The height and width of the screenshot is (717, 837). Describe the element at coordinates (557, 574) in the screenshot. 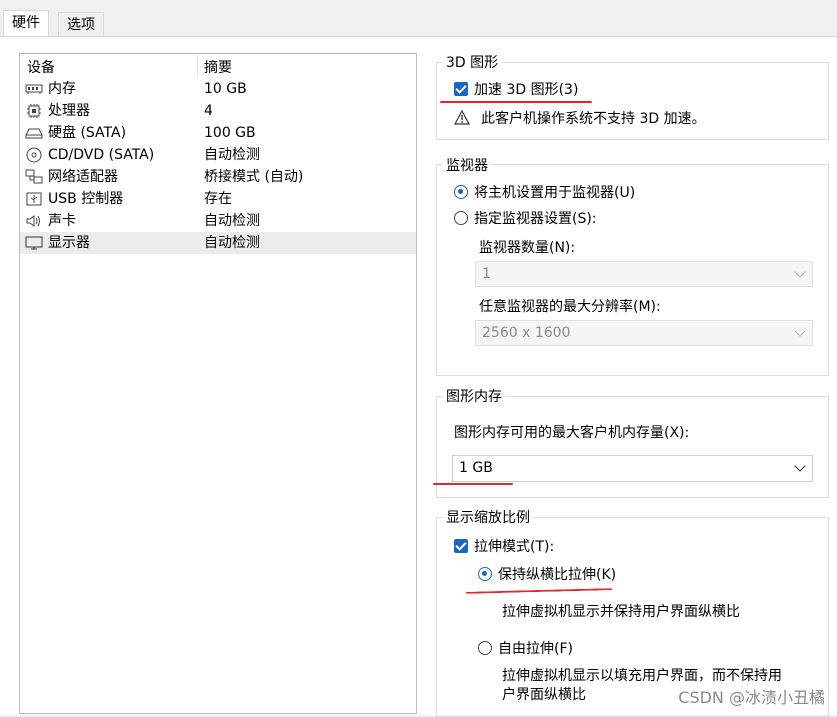

I see `keep-ratio-label: 保持纵横比拉伸(K)` at that location.